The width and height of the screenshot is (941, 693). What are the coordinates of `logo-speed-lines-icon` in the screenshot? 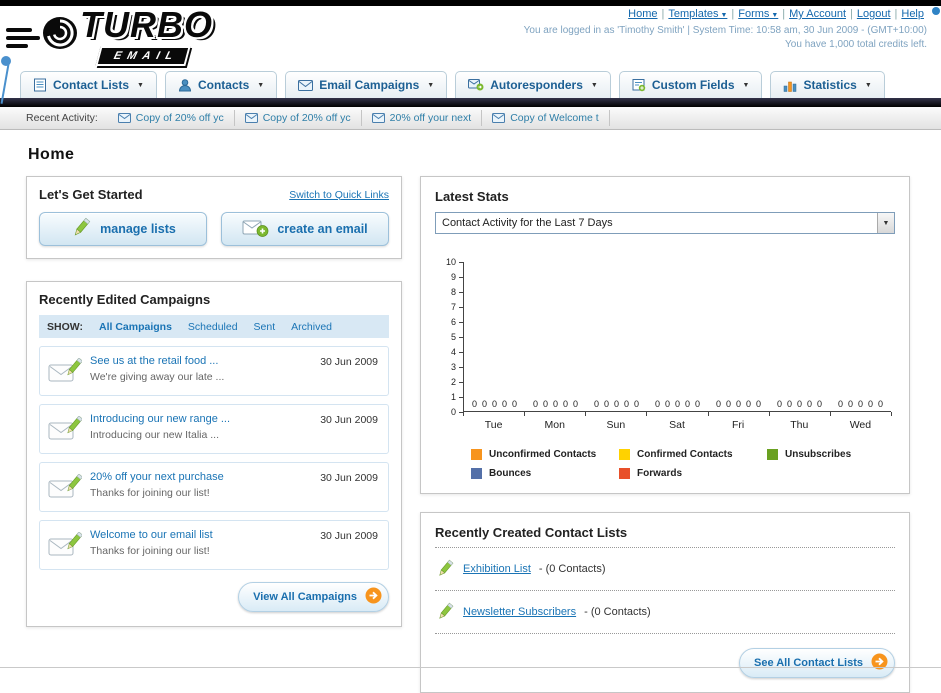 It's located at (23, 38).